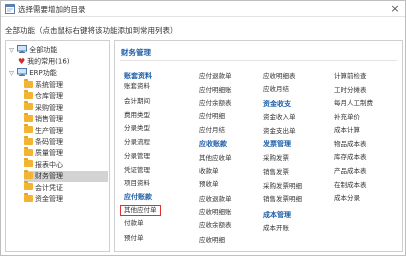 The image size is (406, 256). I want to click on function-item: 应付明细账, so click(215, 90).